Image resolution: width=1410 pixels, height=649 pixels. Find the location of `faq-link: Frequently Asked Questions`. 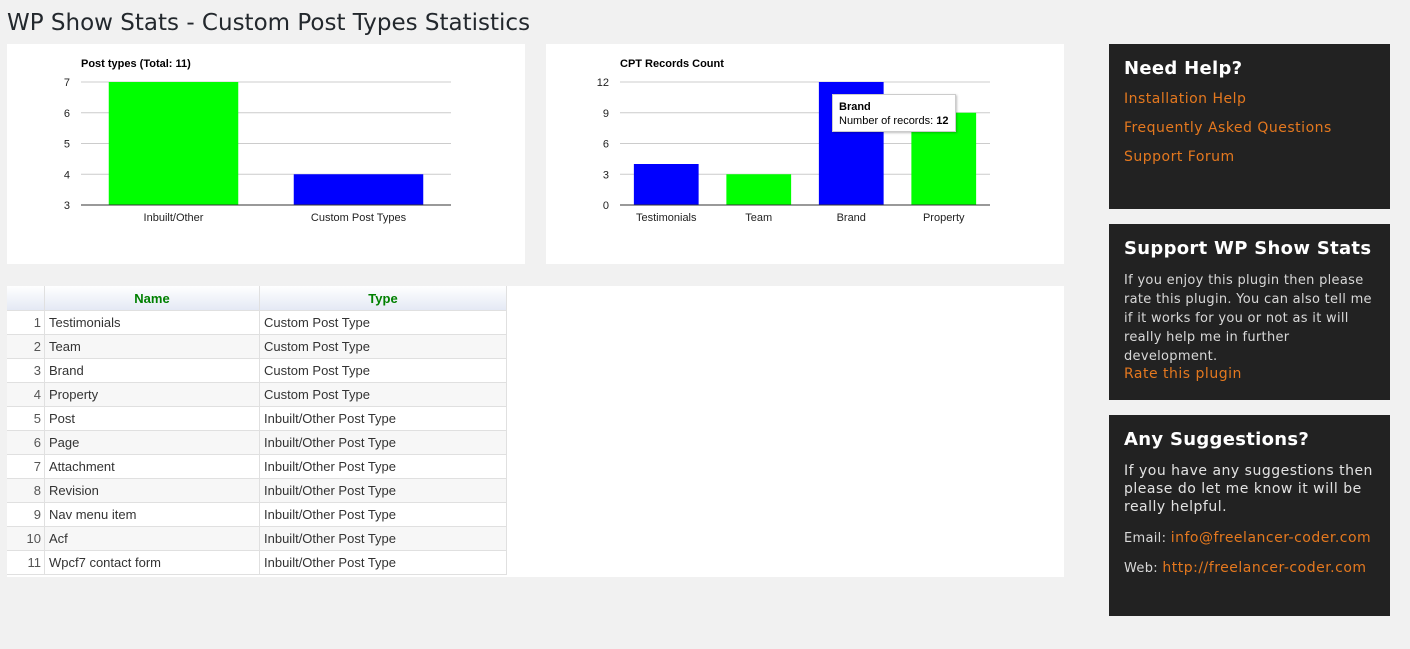

faq-link: Frequently Asked Questions is located at coordinates (1249, 128).